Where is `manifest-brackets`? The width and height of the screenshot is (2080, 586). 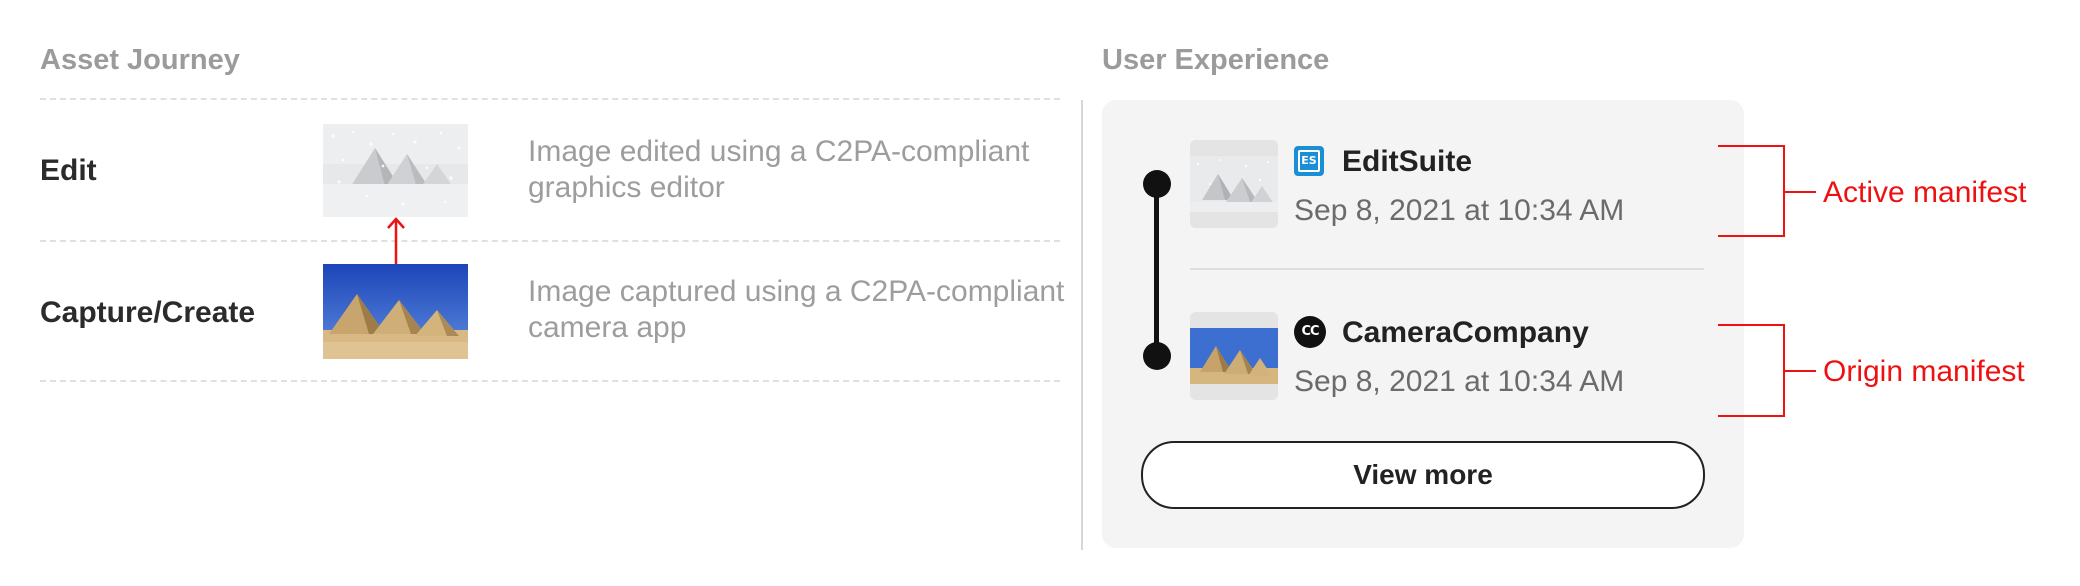 manifest-brackets is located at coordinates (1767, 281).